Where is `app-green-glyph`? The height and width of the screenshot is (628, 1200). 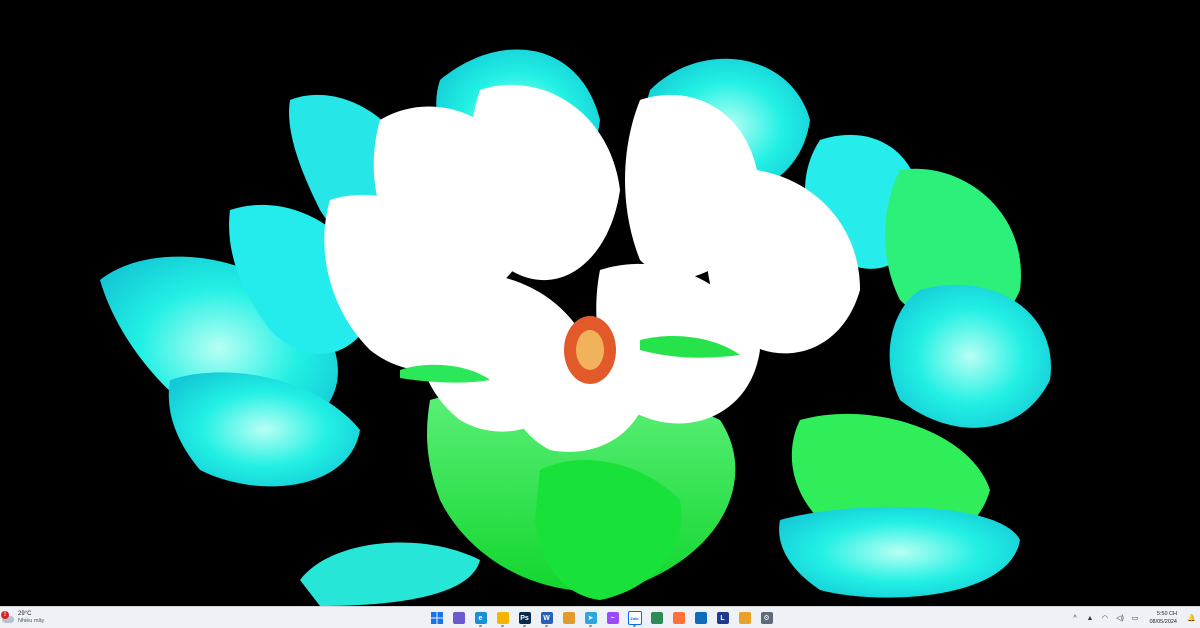 app-green-glyph is located at coordinates (656, 618).